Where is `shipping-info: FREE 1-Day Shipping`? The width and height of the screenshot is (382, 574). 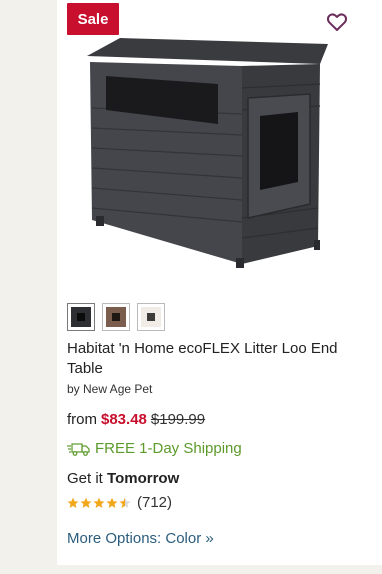 shipping-info: FREE 1-Day Shipping is located at coordinates (154, 448).